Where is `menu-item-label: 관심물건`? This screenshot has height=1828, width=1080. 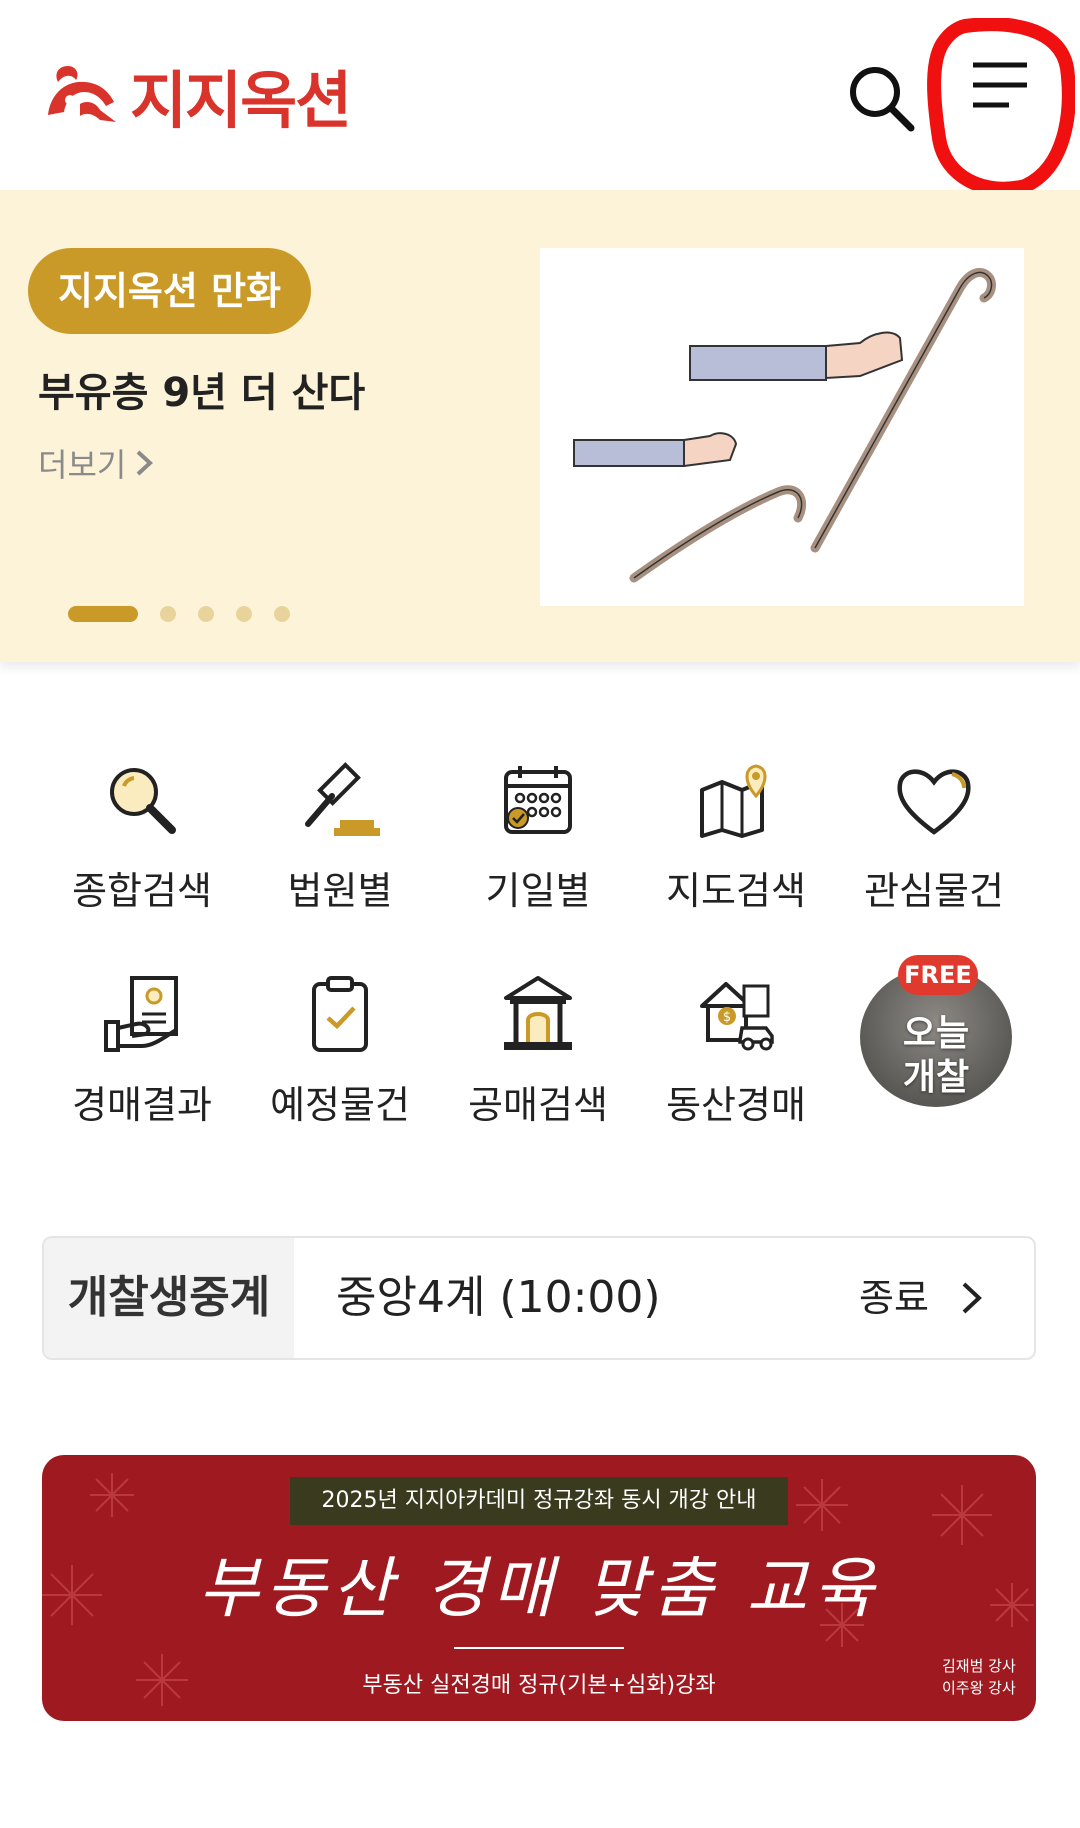 menu-item-label: 관심물건 is located at coordinates (934, 891).